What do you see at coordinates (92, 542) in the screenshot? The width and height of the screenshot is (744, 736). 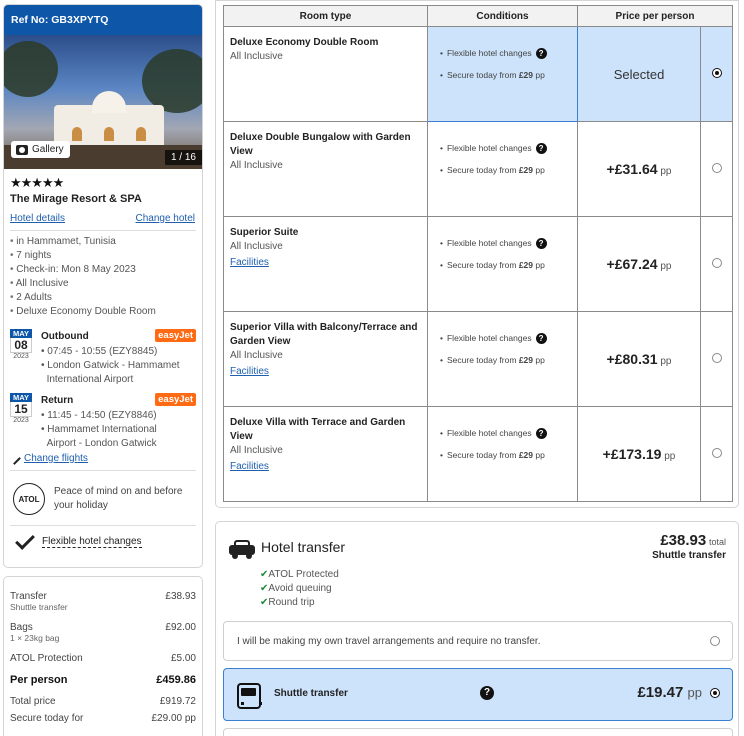 I see `flexible-changes-label: Flexible hotel changes` at bounding box center [92, 542].